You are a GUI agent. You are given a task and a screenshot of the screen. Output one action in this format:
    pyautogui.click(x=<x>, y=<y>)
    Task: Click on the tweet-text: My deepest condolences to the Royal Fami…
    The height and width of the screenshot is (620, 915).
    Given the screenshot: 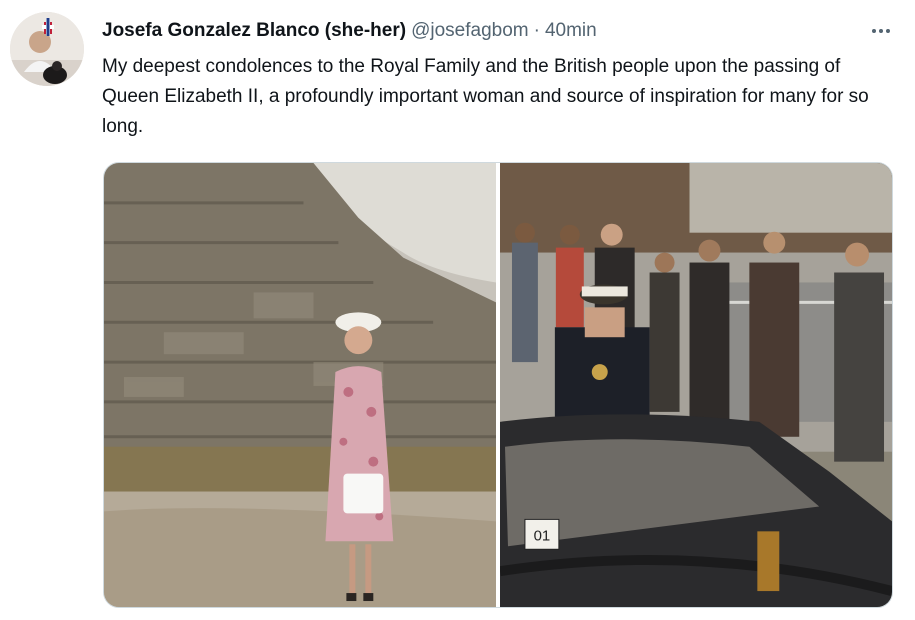 What is the action you would take?
    pyautogui.click(x=485, y=96)
    